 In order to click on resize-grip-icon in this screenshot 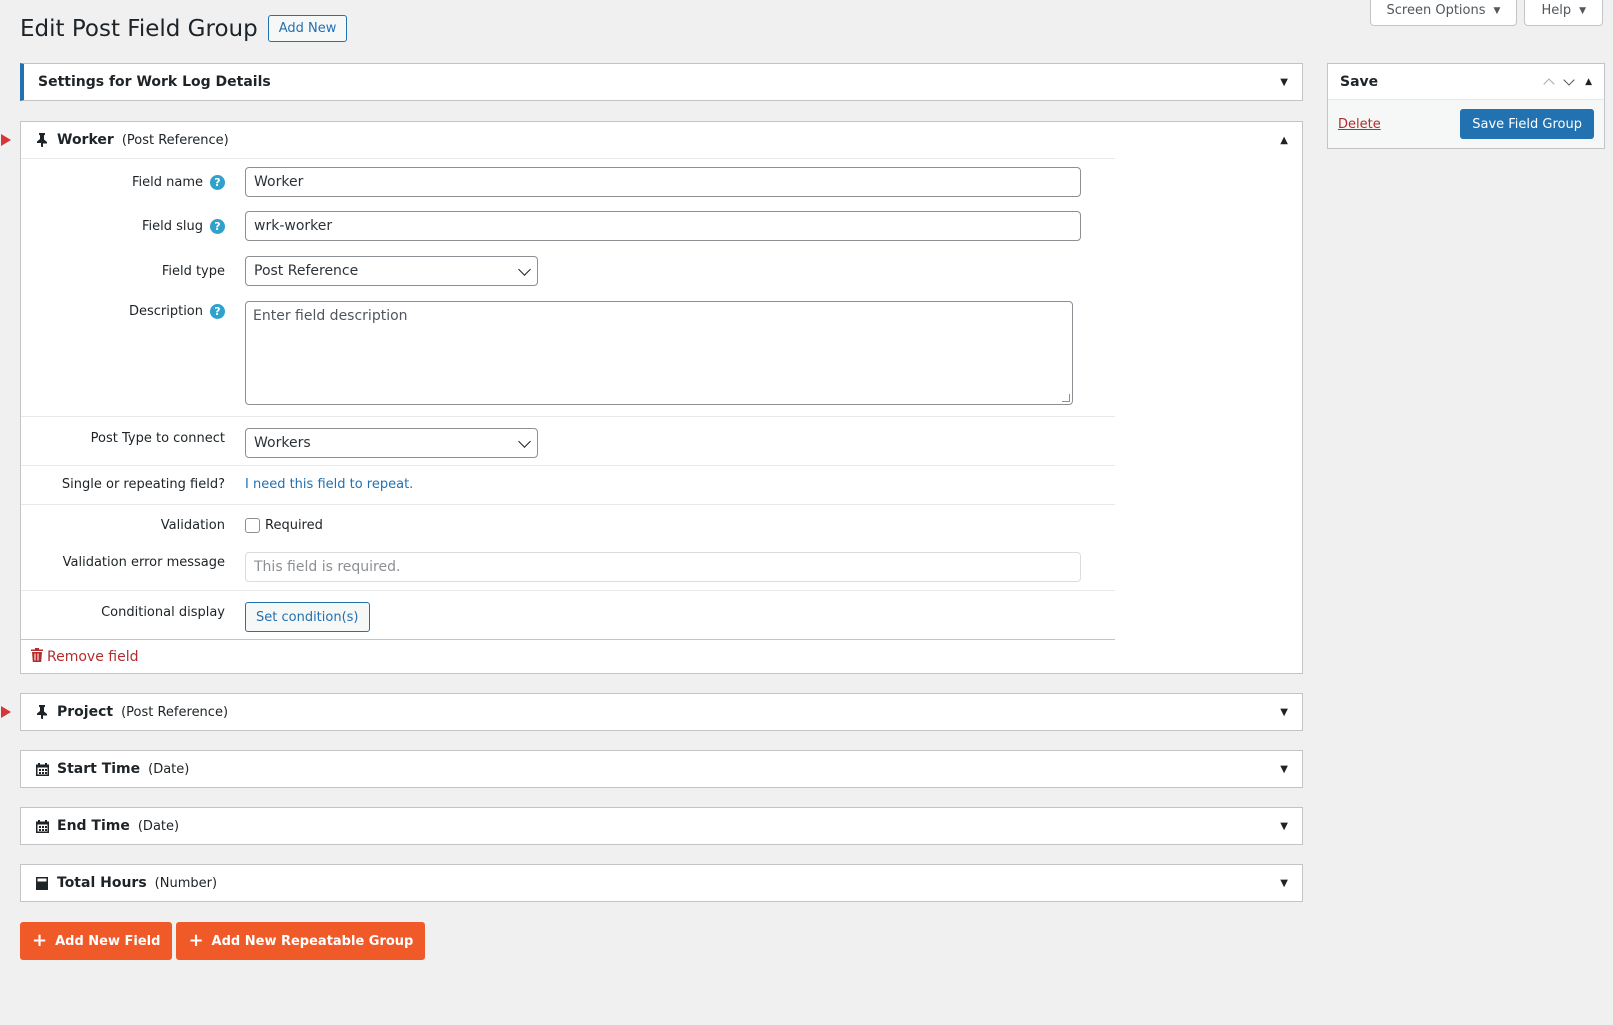, I will do `click(1066, 398)`.